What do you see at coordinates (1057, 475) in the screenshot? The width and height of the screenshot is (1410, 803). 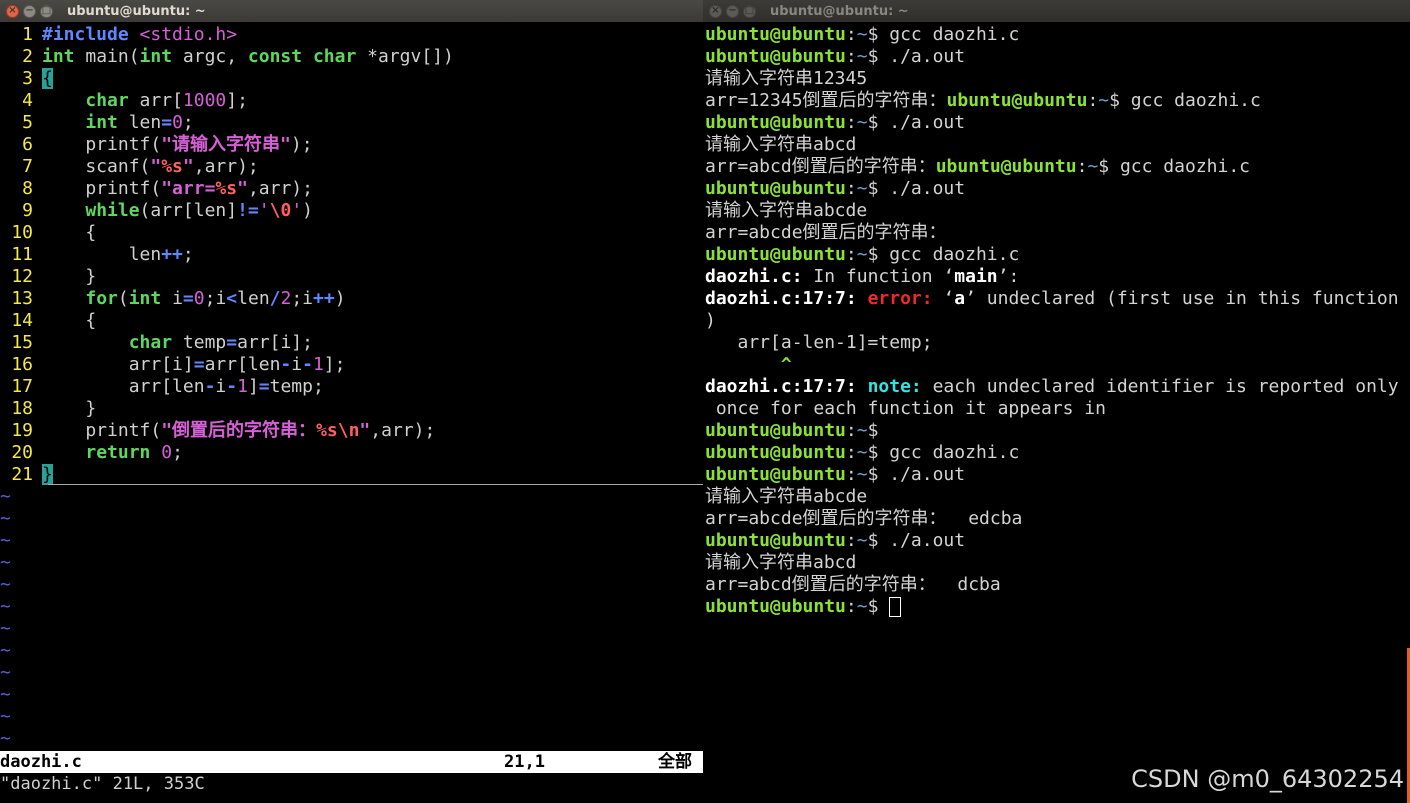 I see `terminal-line: ubuntu@ubuntu:~$ ./a.out` at bounding box center [1057, 475].